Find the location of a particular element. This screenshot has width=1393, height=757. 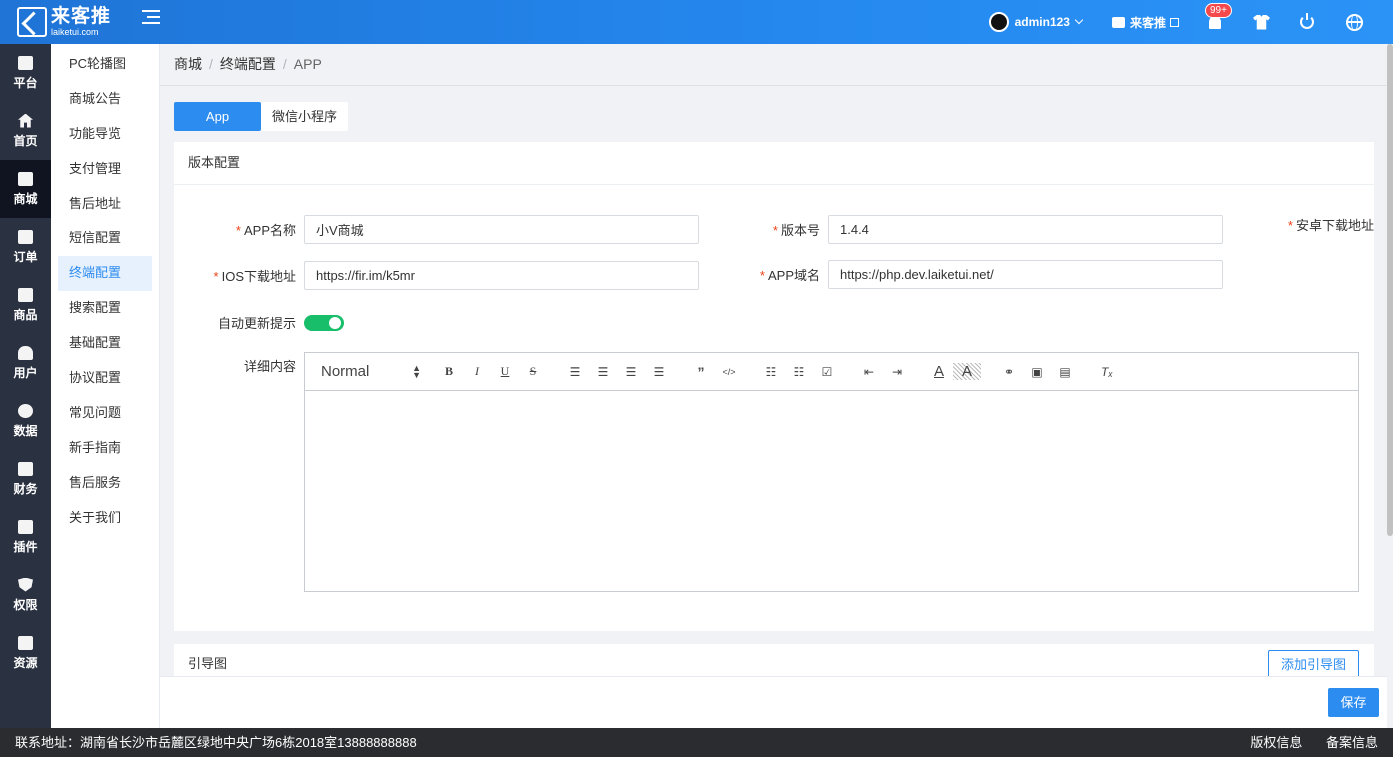

submenu-item-sms: 短信配置 is located at coordinates (105, 238).